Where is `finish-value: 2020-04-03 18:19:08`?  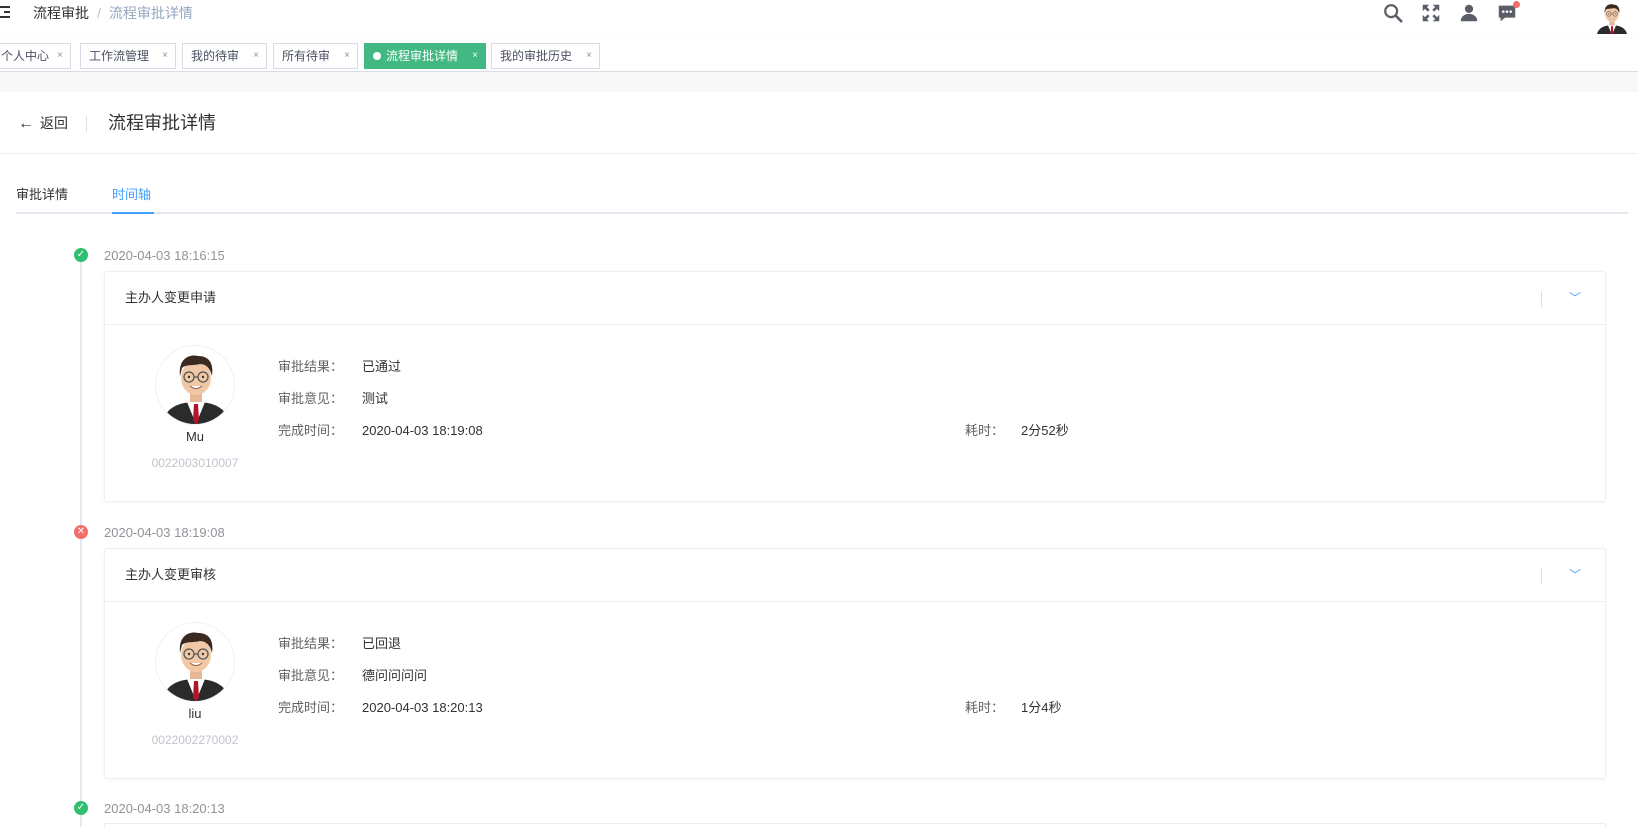 finish-value: 2020-04-03 18:19:08 is located at coordinates (422, 430).